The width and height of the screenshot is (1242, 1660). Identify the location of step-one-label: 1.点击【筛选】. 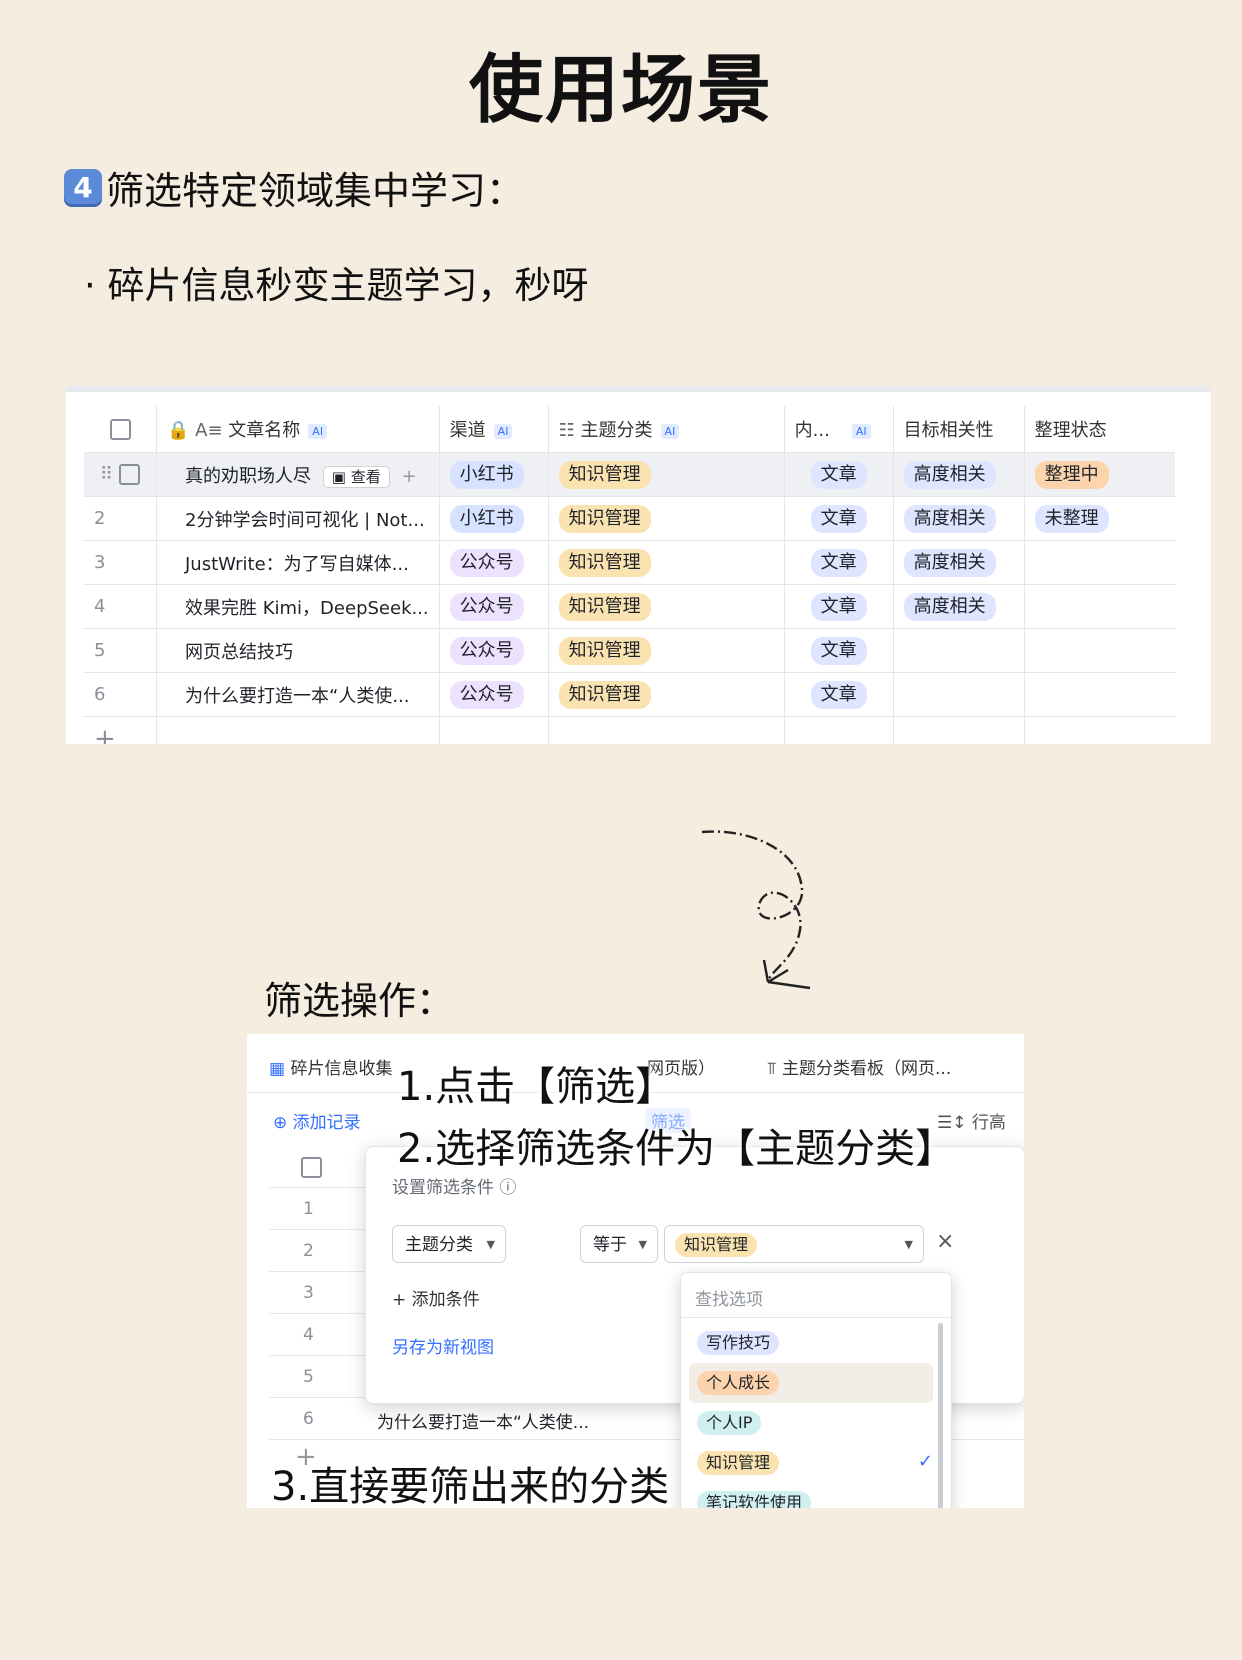
(536, 1087).